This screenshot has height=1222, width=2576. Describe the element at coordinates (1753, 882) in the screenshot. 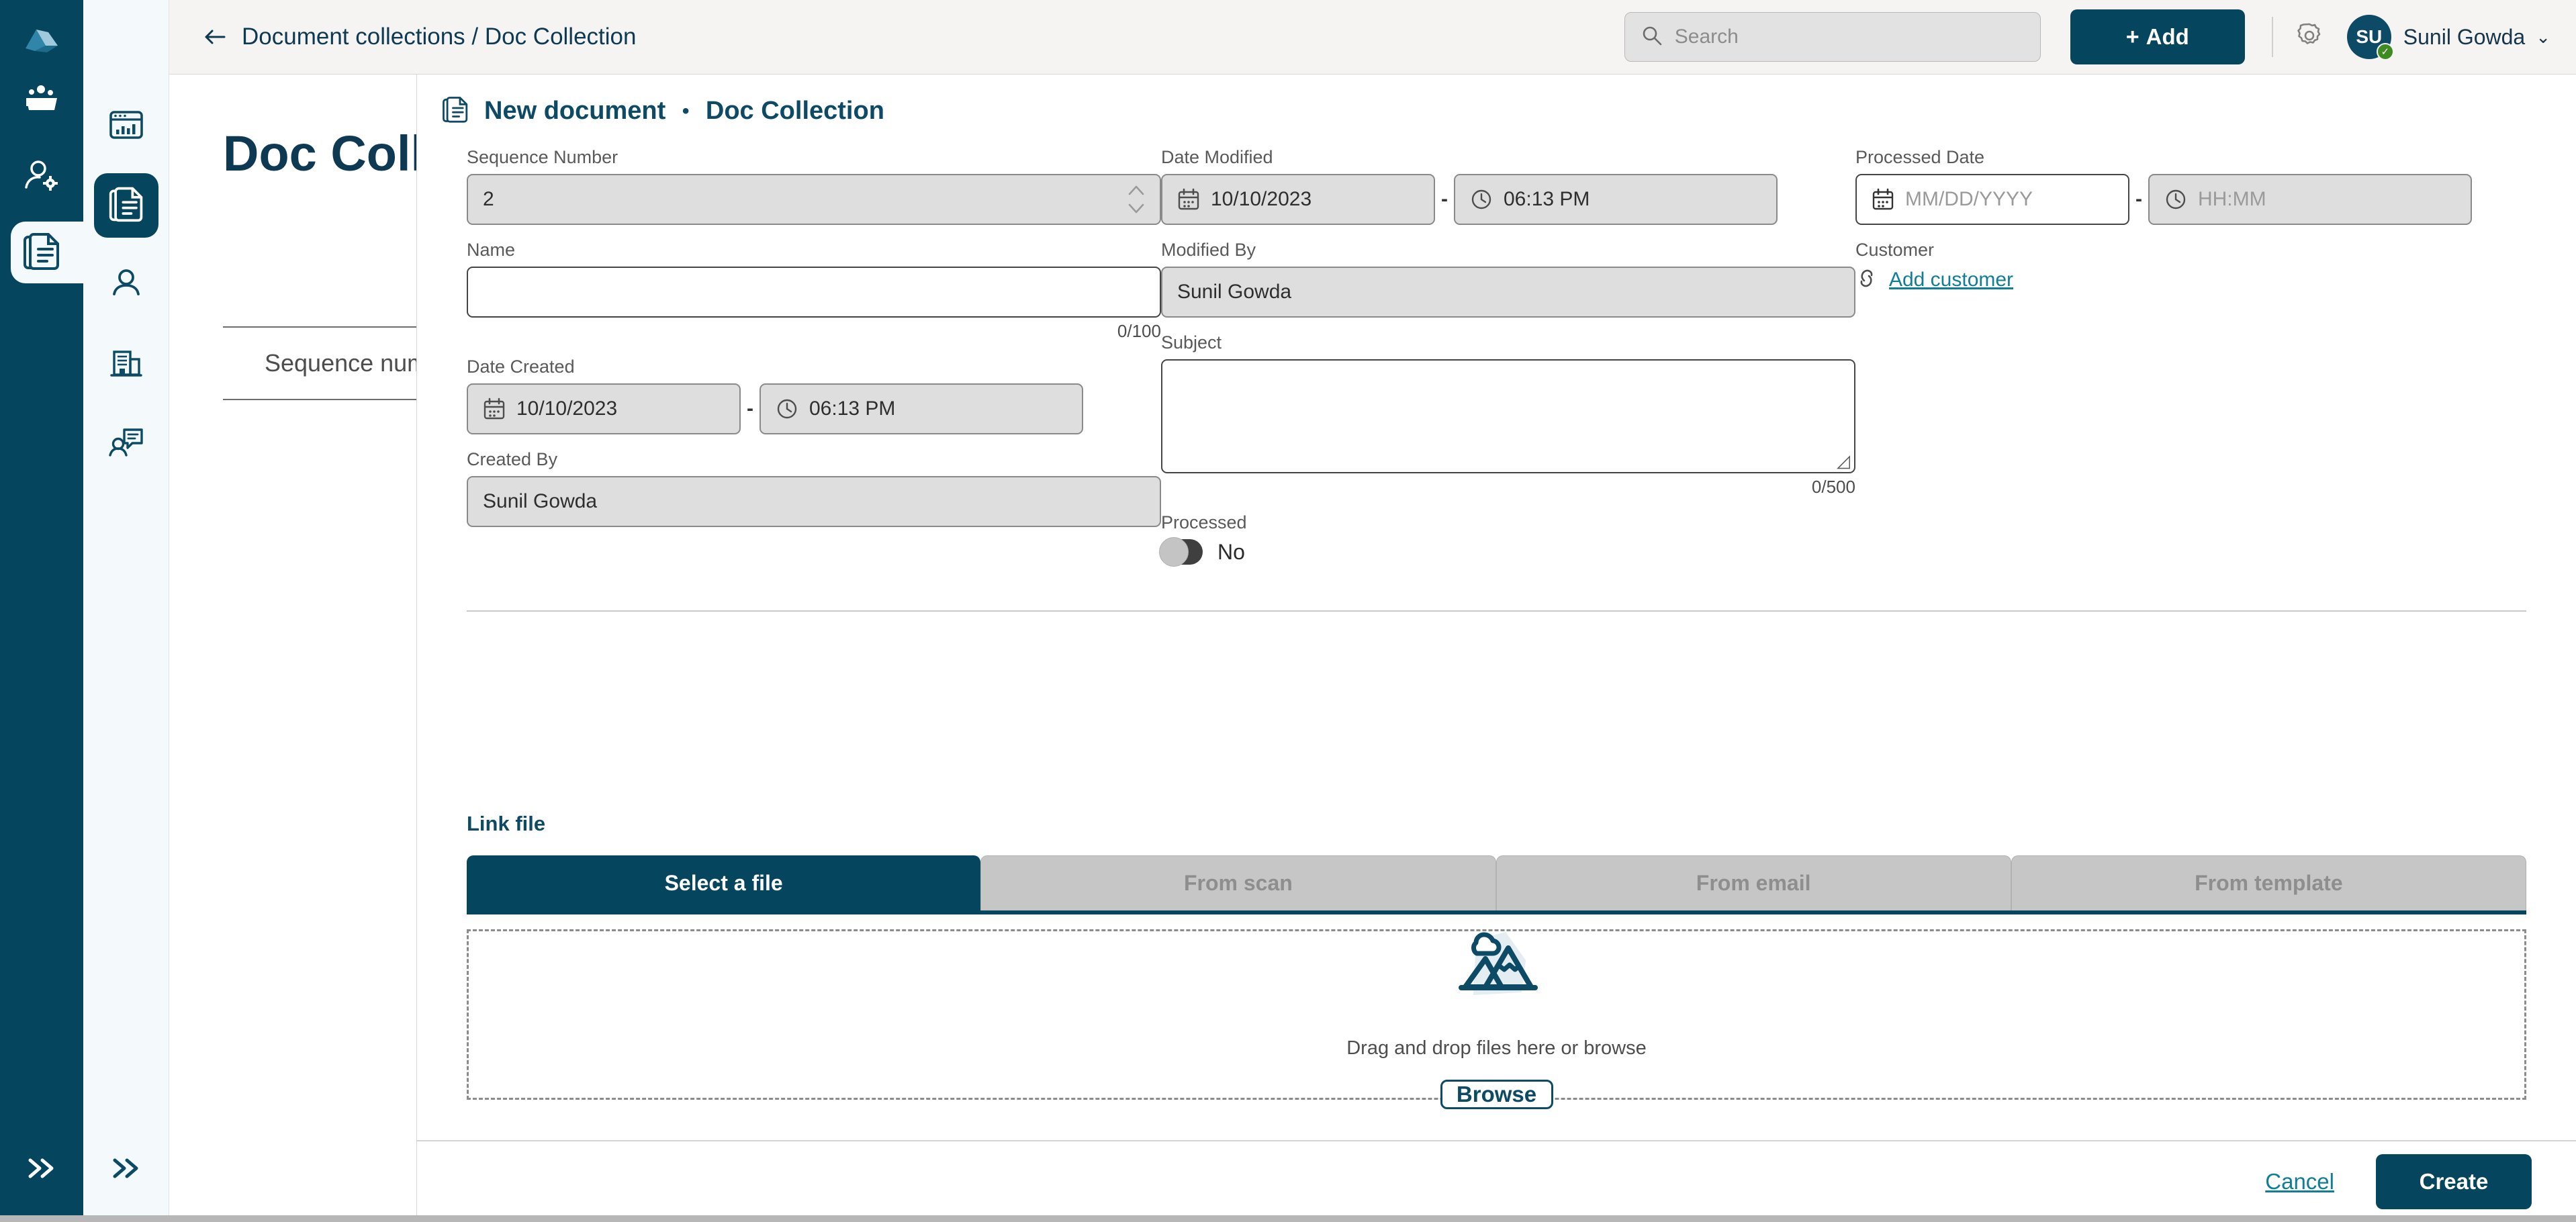

I see `tab-from-email: From email` at that location.